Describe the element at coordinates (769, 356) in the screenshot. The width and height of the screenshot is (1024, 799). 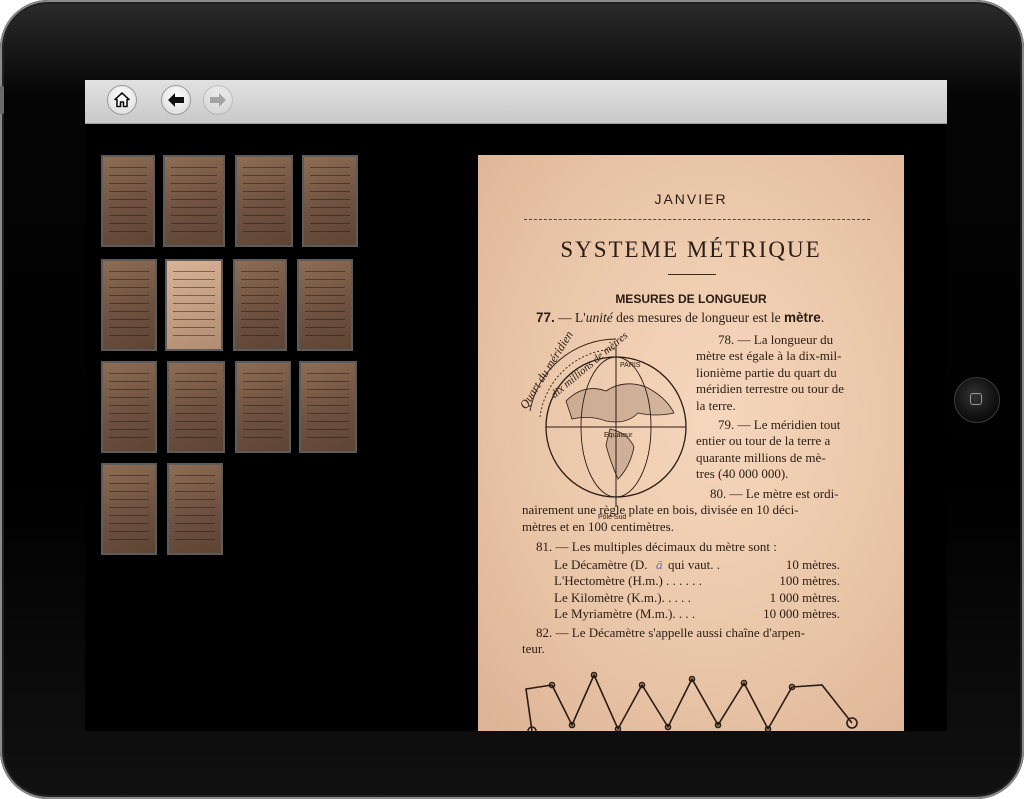
I see `p78-line: mètre est égale à la dix-mil-` at that location.